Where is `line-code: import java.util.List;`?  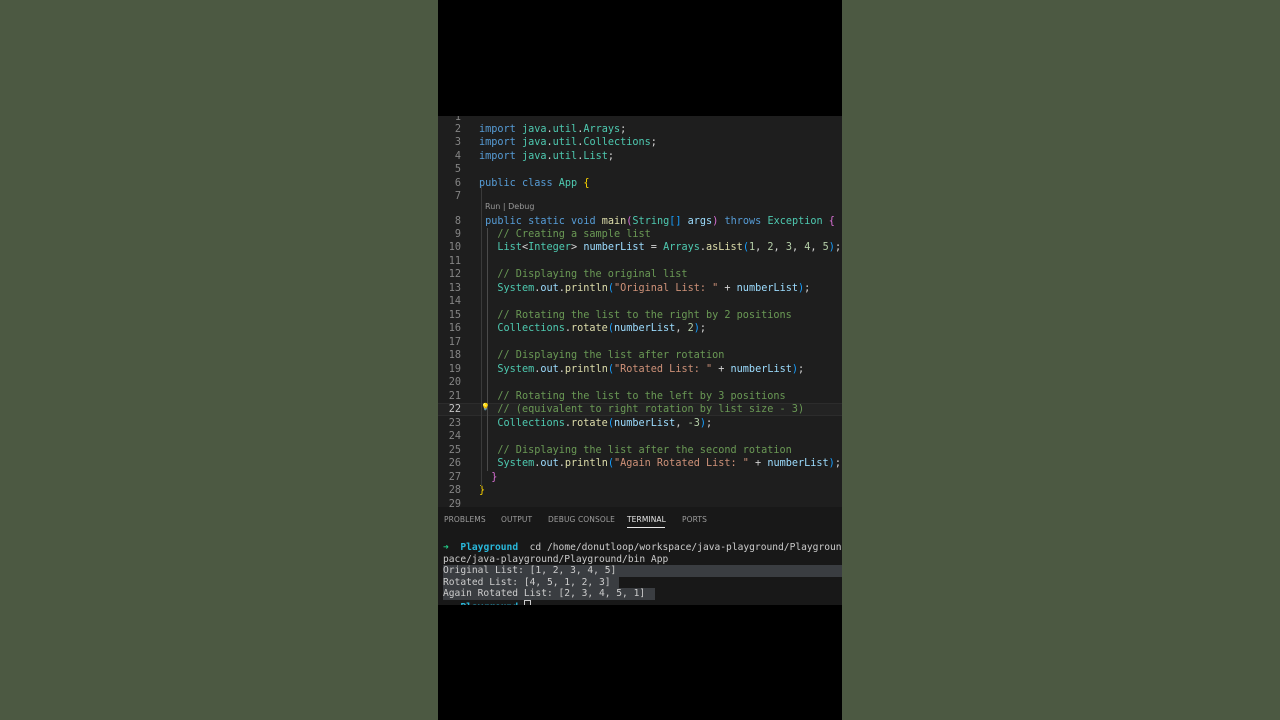
line-code: import java.util.List; is located at coordinates (547, 156).